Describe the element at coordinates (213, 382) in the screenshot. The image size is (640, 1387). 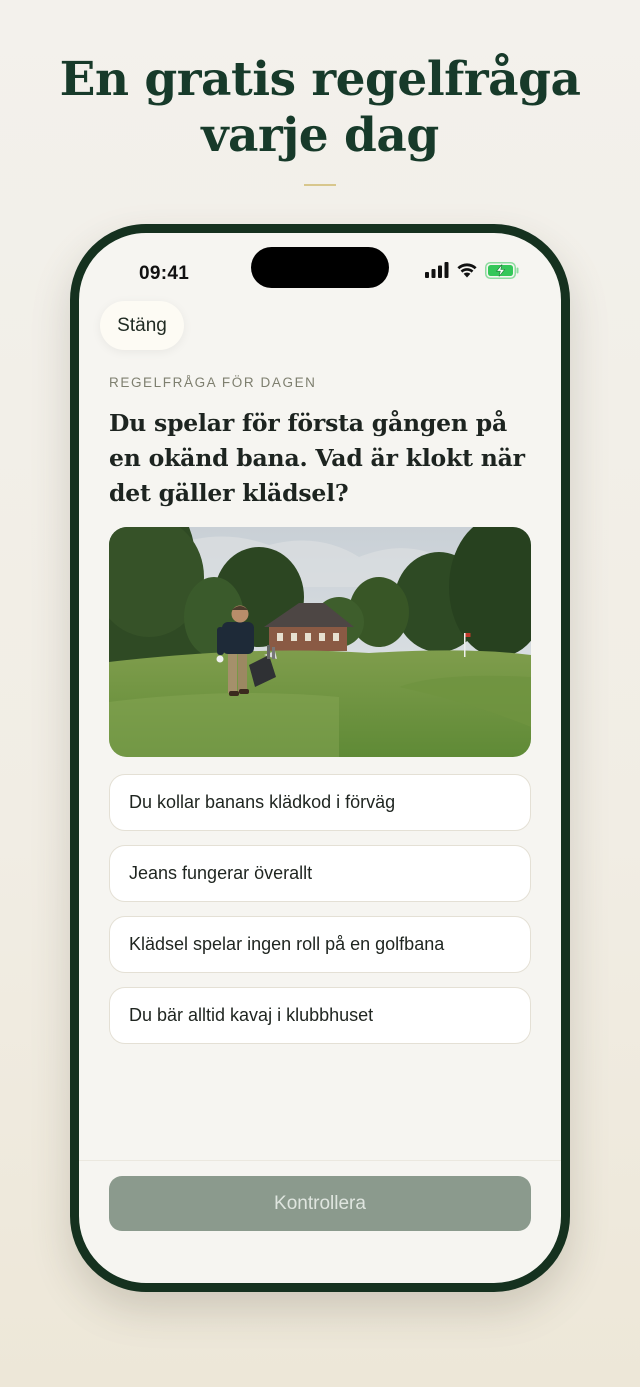
I see `quiz-eyebrow: REGELFRÅGA FÖR DAGEN` at that location.